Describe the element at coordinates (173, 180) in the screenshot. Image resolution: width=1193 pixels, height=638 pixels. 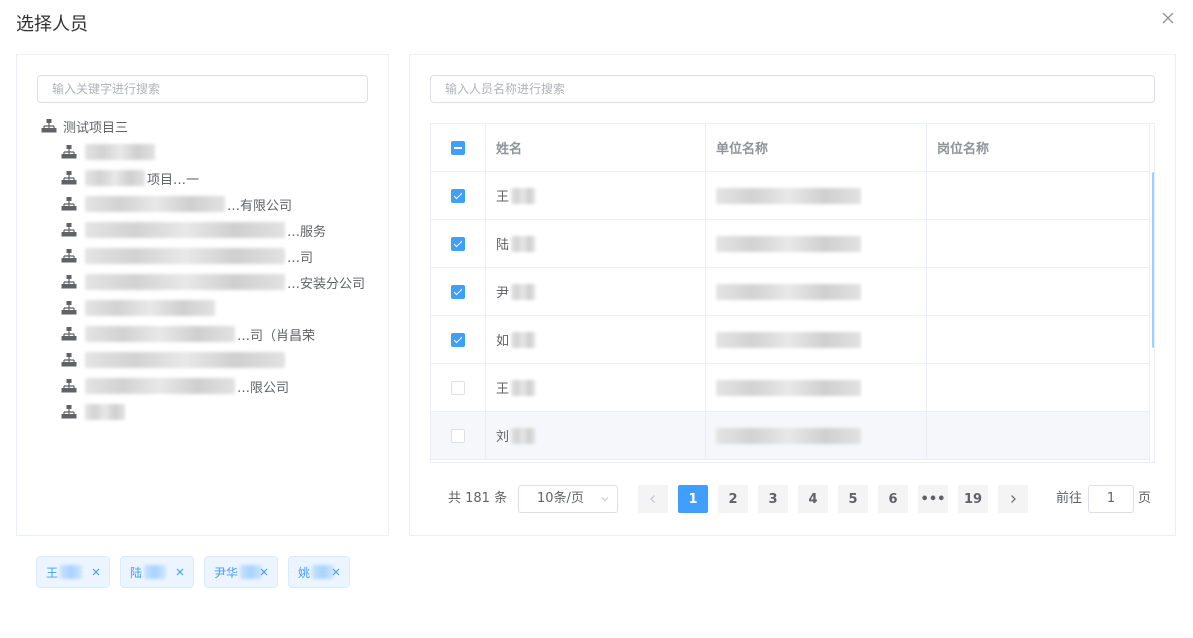
I see `tree-node-label: 项目…一` at that location.